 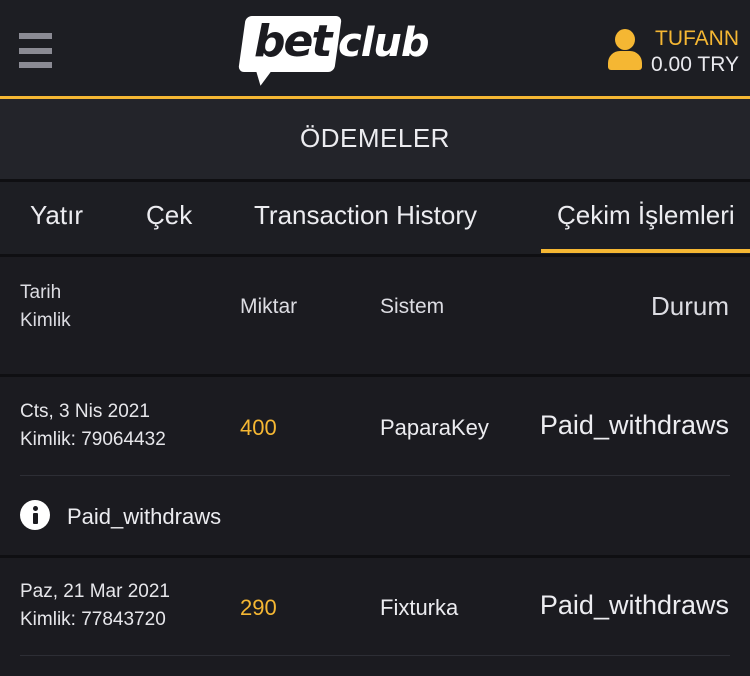 I want to click on header-system: Sistem, so click(x=412, y=306).